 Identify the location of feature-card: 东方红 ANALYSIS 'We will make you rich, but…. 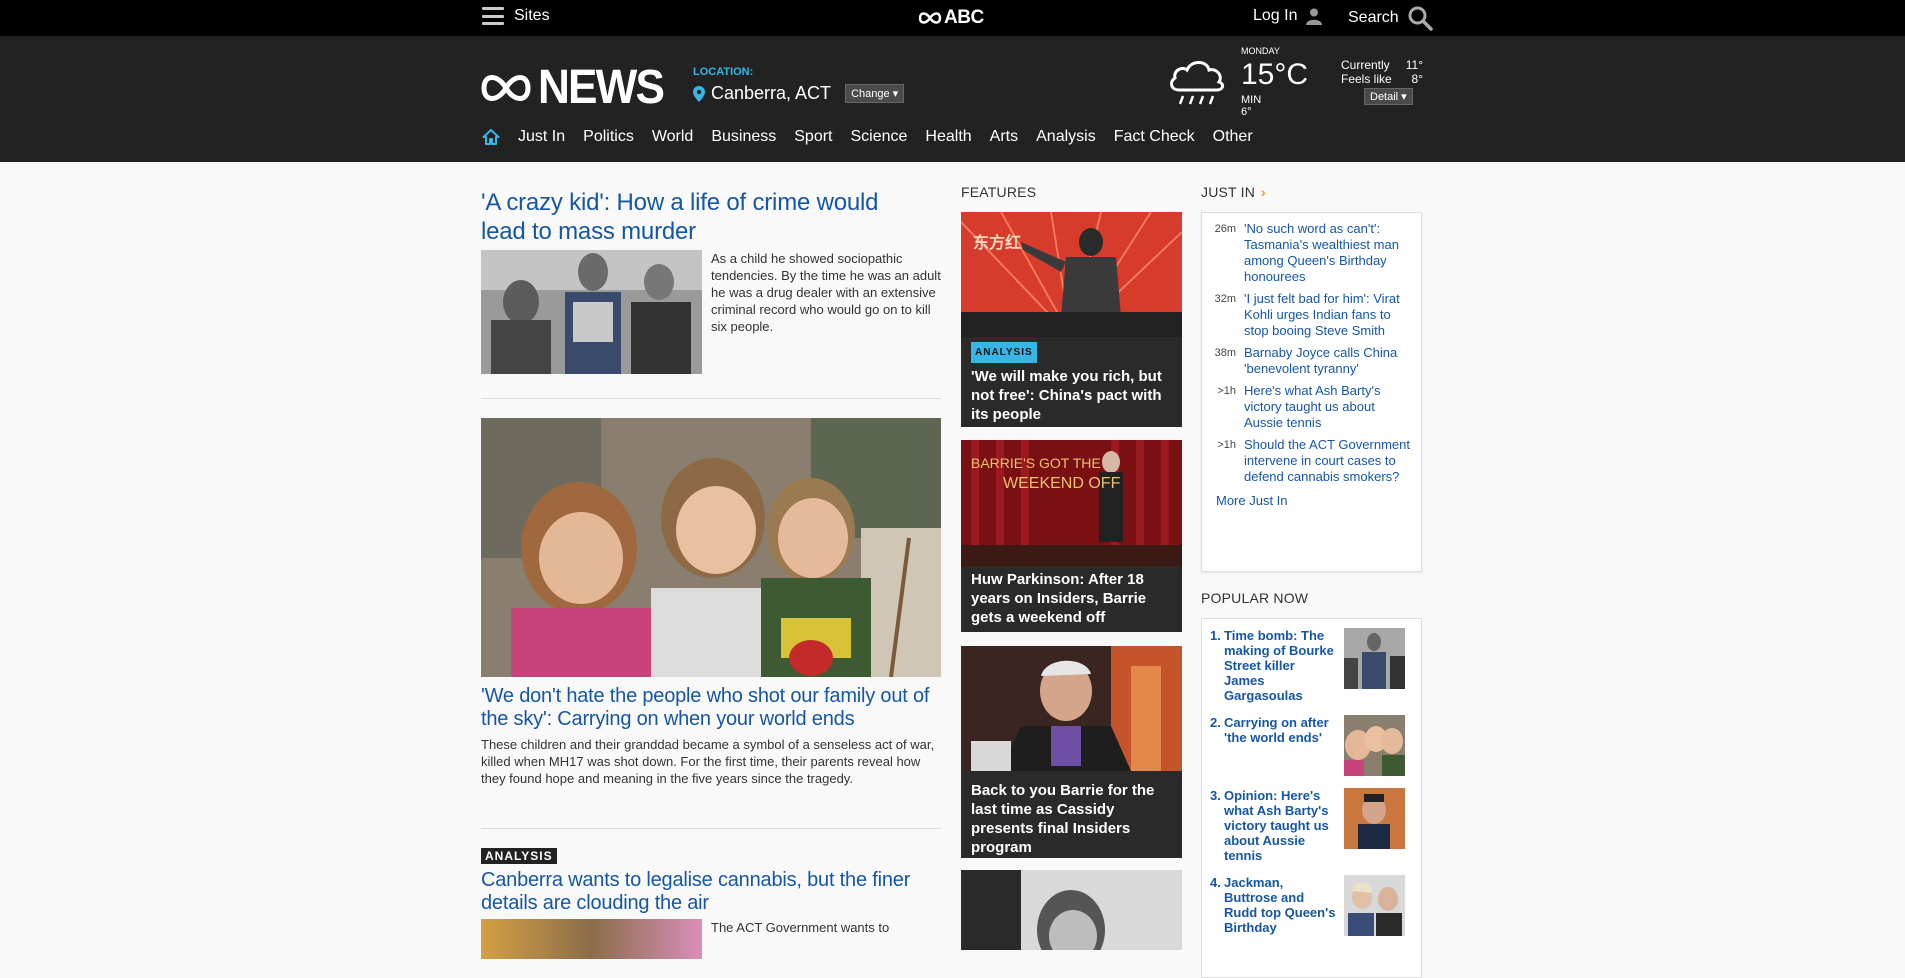
(1071, 319).